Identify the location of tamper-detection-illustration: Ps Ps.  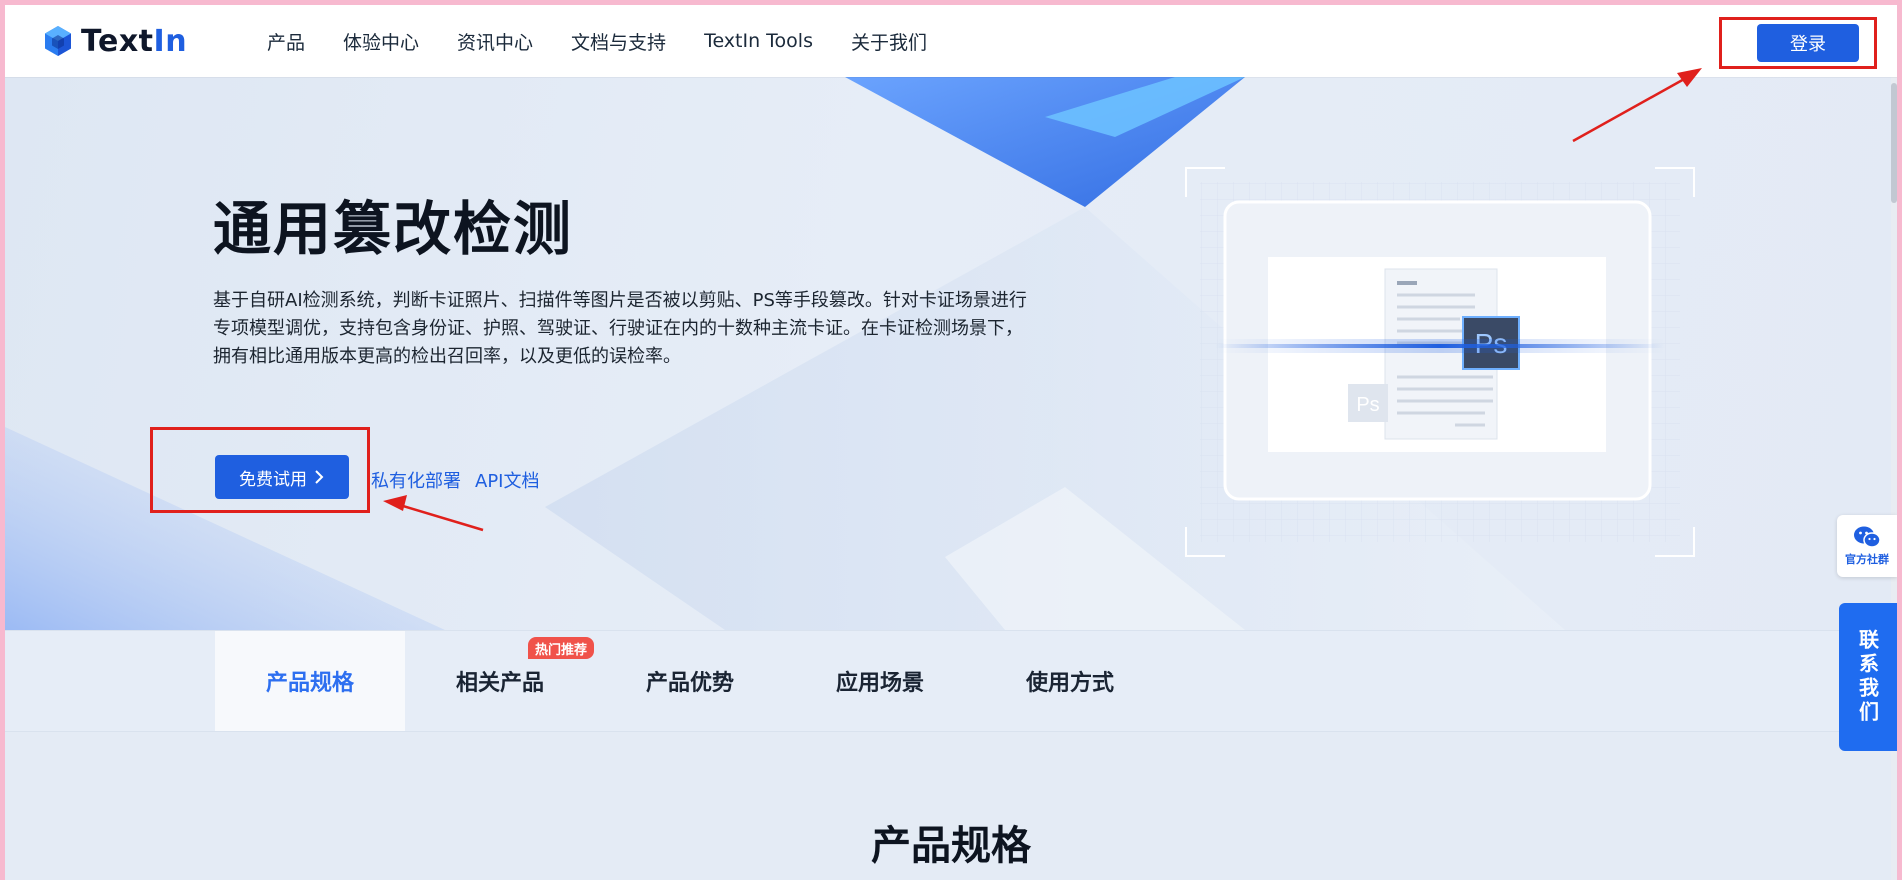
(1440, 362).